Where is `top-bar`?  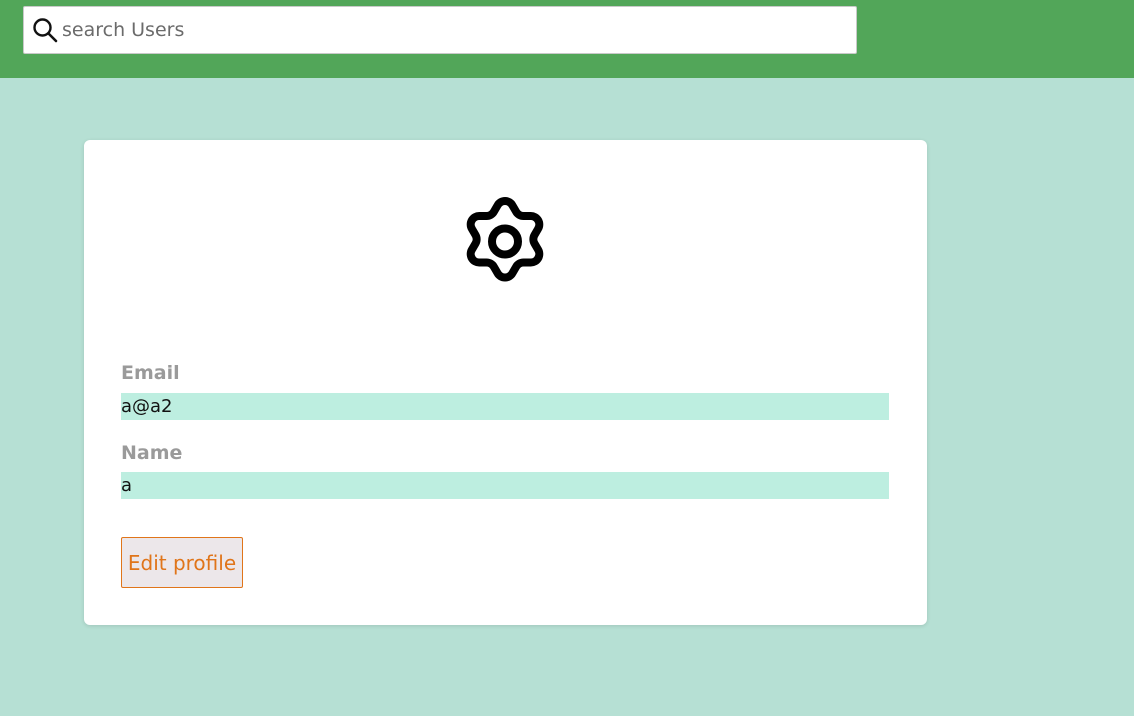
top-bar is located at coordinates (567, 39).